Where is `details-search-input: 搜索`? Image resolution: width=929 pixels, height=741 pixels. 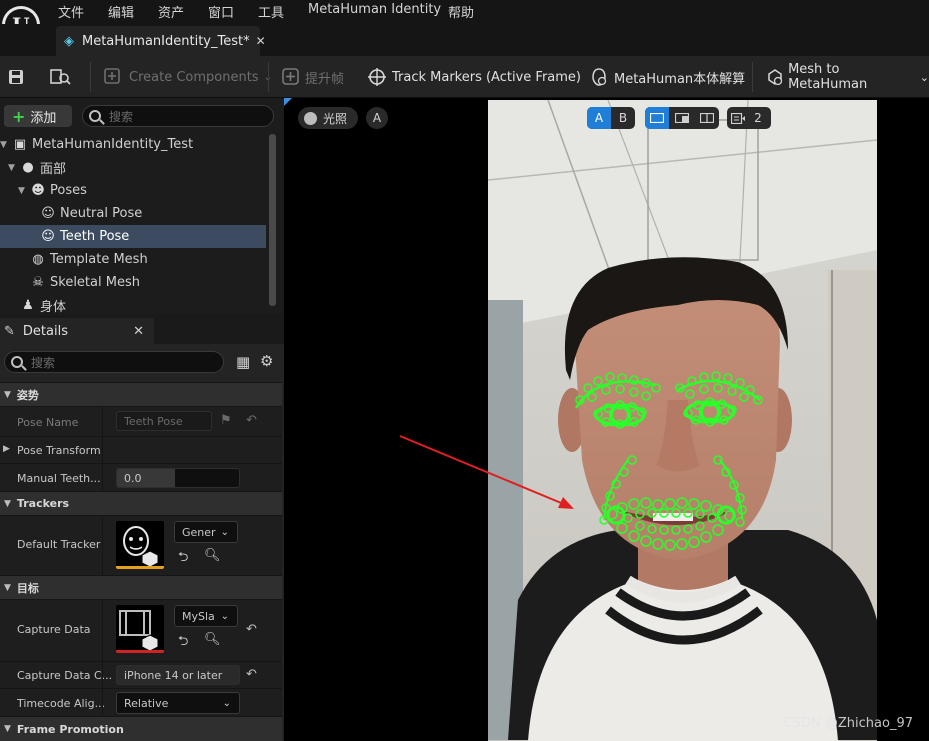 details-search-input: 搜索 is located at coordinates (114, 362).